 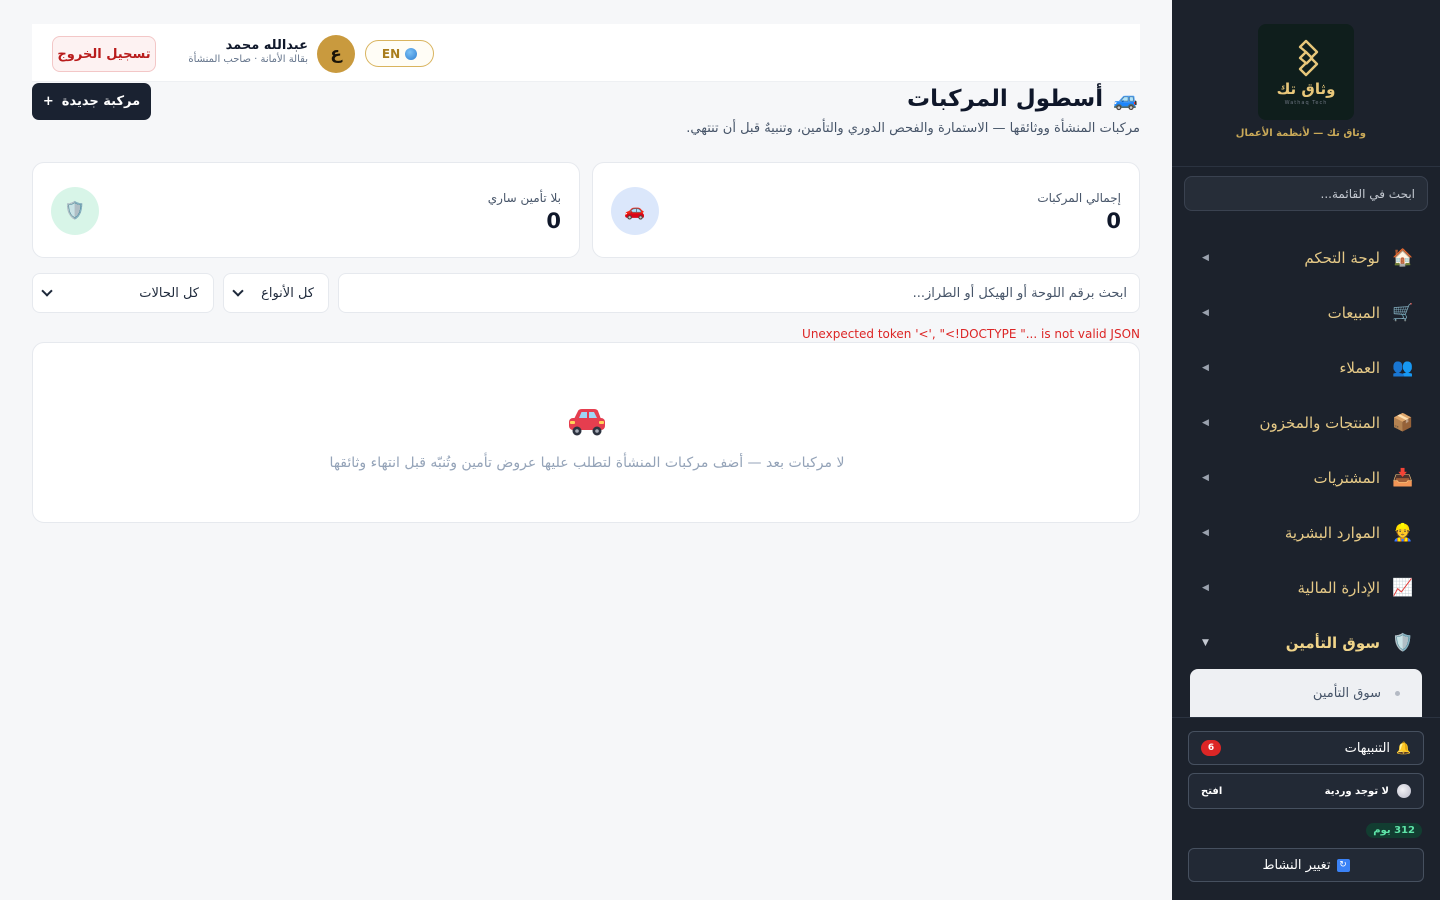 I want to click on stat-card-total-vehicles: إجمالي المركبات 0 🚗, so click(x=866, y=210).